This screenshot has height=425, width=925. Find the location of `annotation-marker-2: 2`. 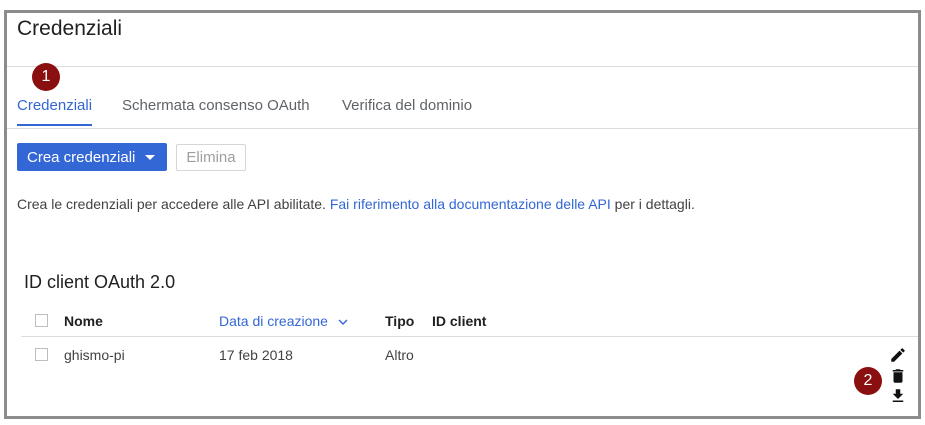

annotation-marker-2: 2 is located at coordinates (868, 381).